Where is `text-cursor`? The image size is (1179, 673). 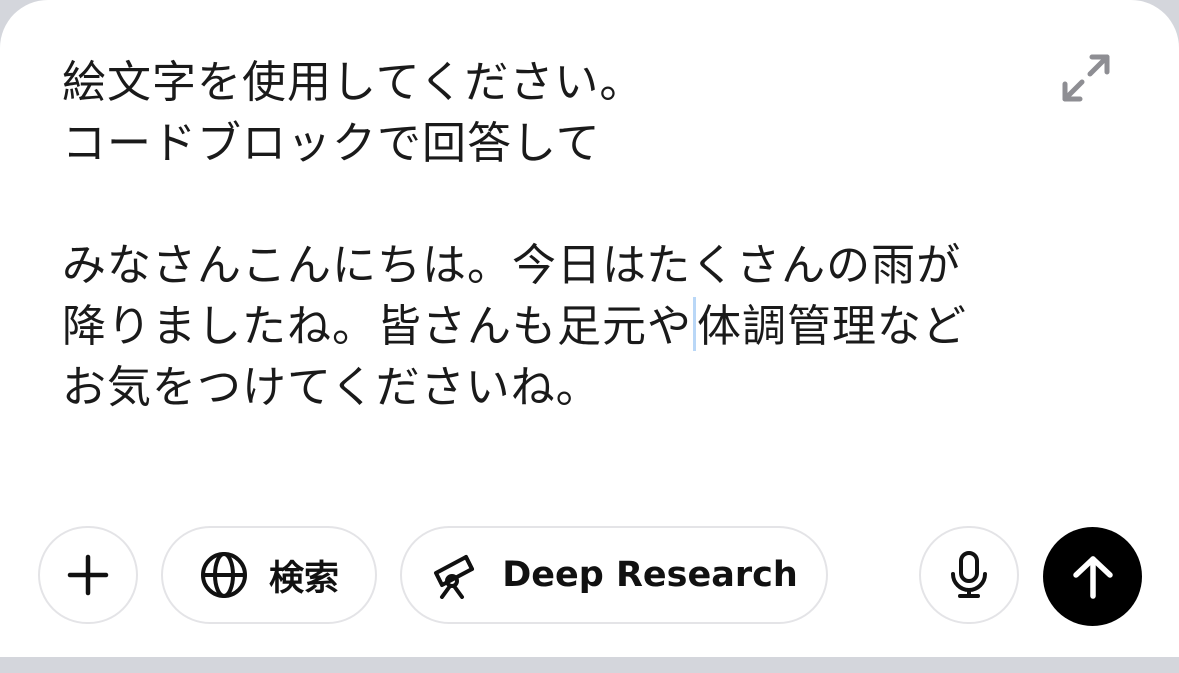
text-cursor is located at coordinates (694, 324).